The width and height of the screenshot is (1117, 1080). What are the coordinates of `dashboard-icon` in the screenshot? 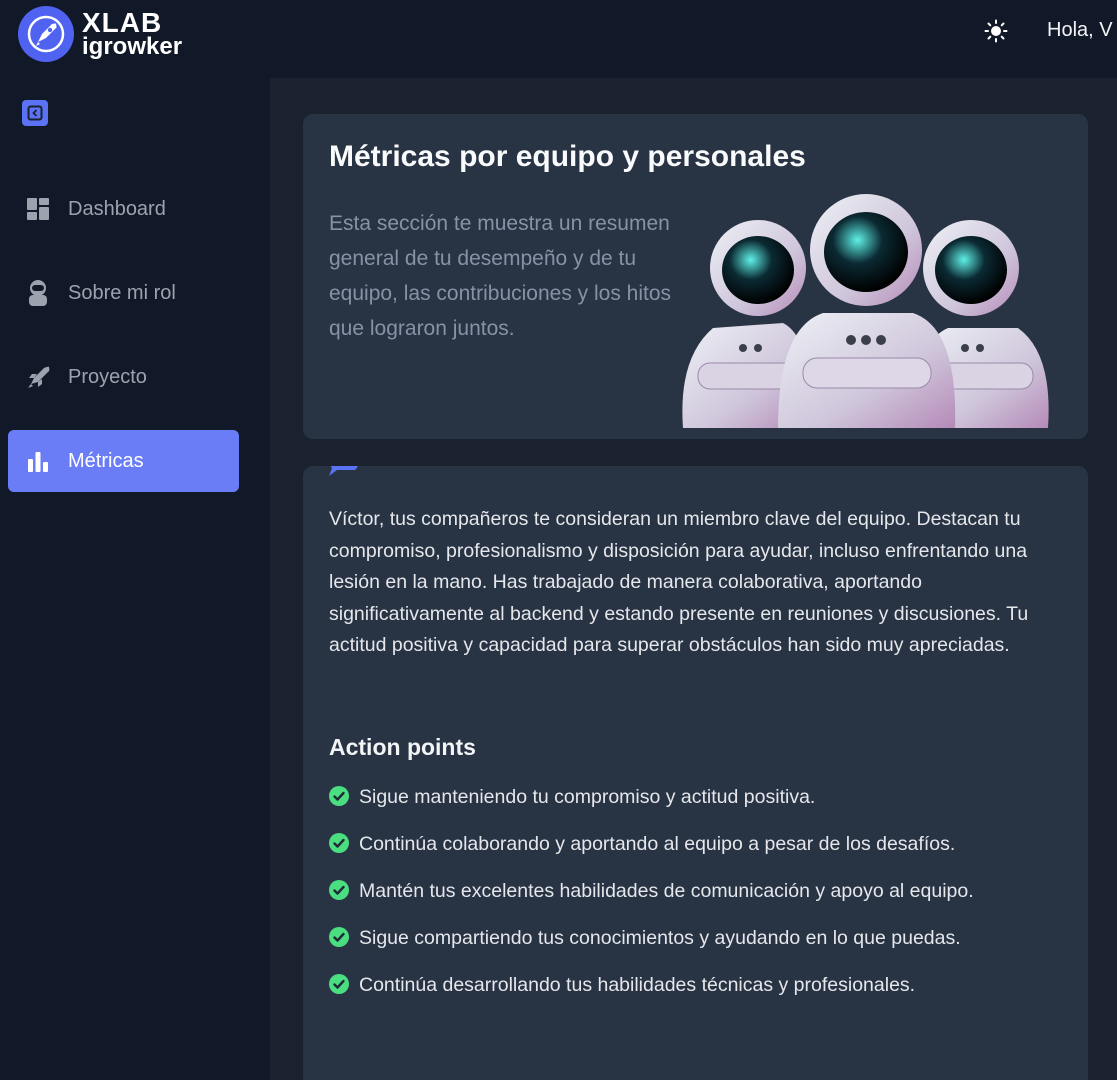 It's located at (38, 209).